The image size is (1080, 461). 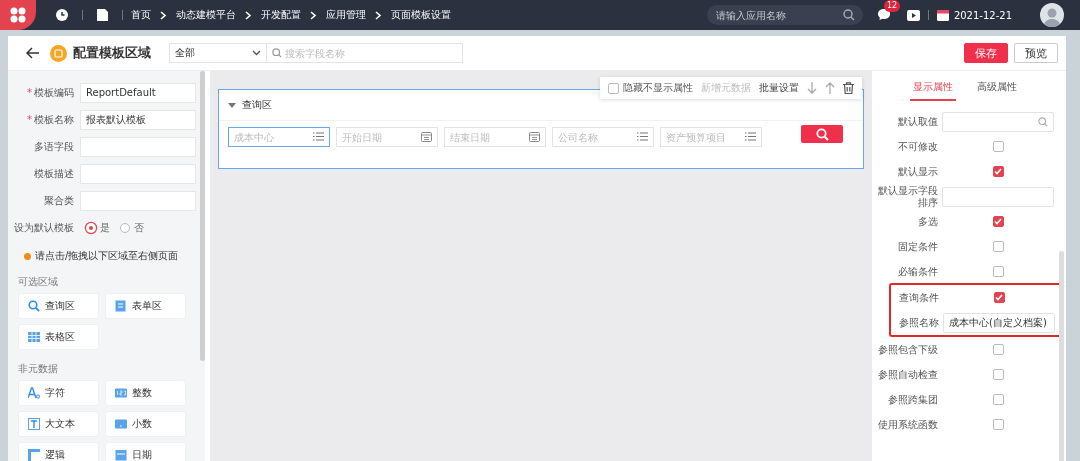 What do you see at coordinates (908, 196) in the screenshot?
I see `property-label: 默认显示字段排序` at bounding box center [908, 196].